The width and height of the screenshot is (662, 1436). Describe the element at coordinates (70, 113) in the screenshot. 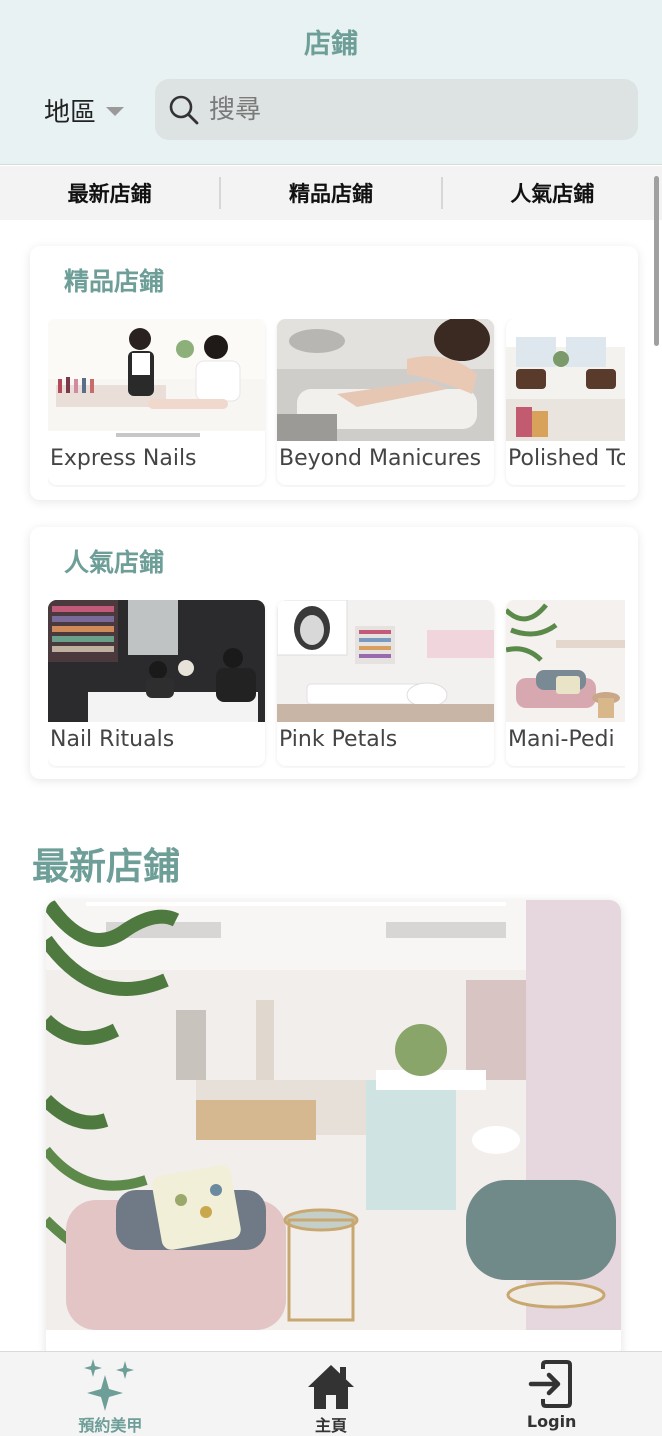

I see `region-label: 地區` at that location.